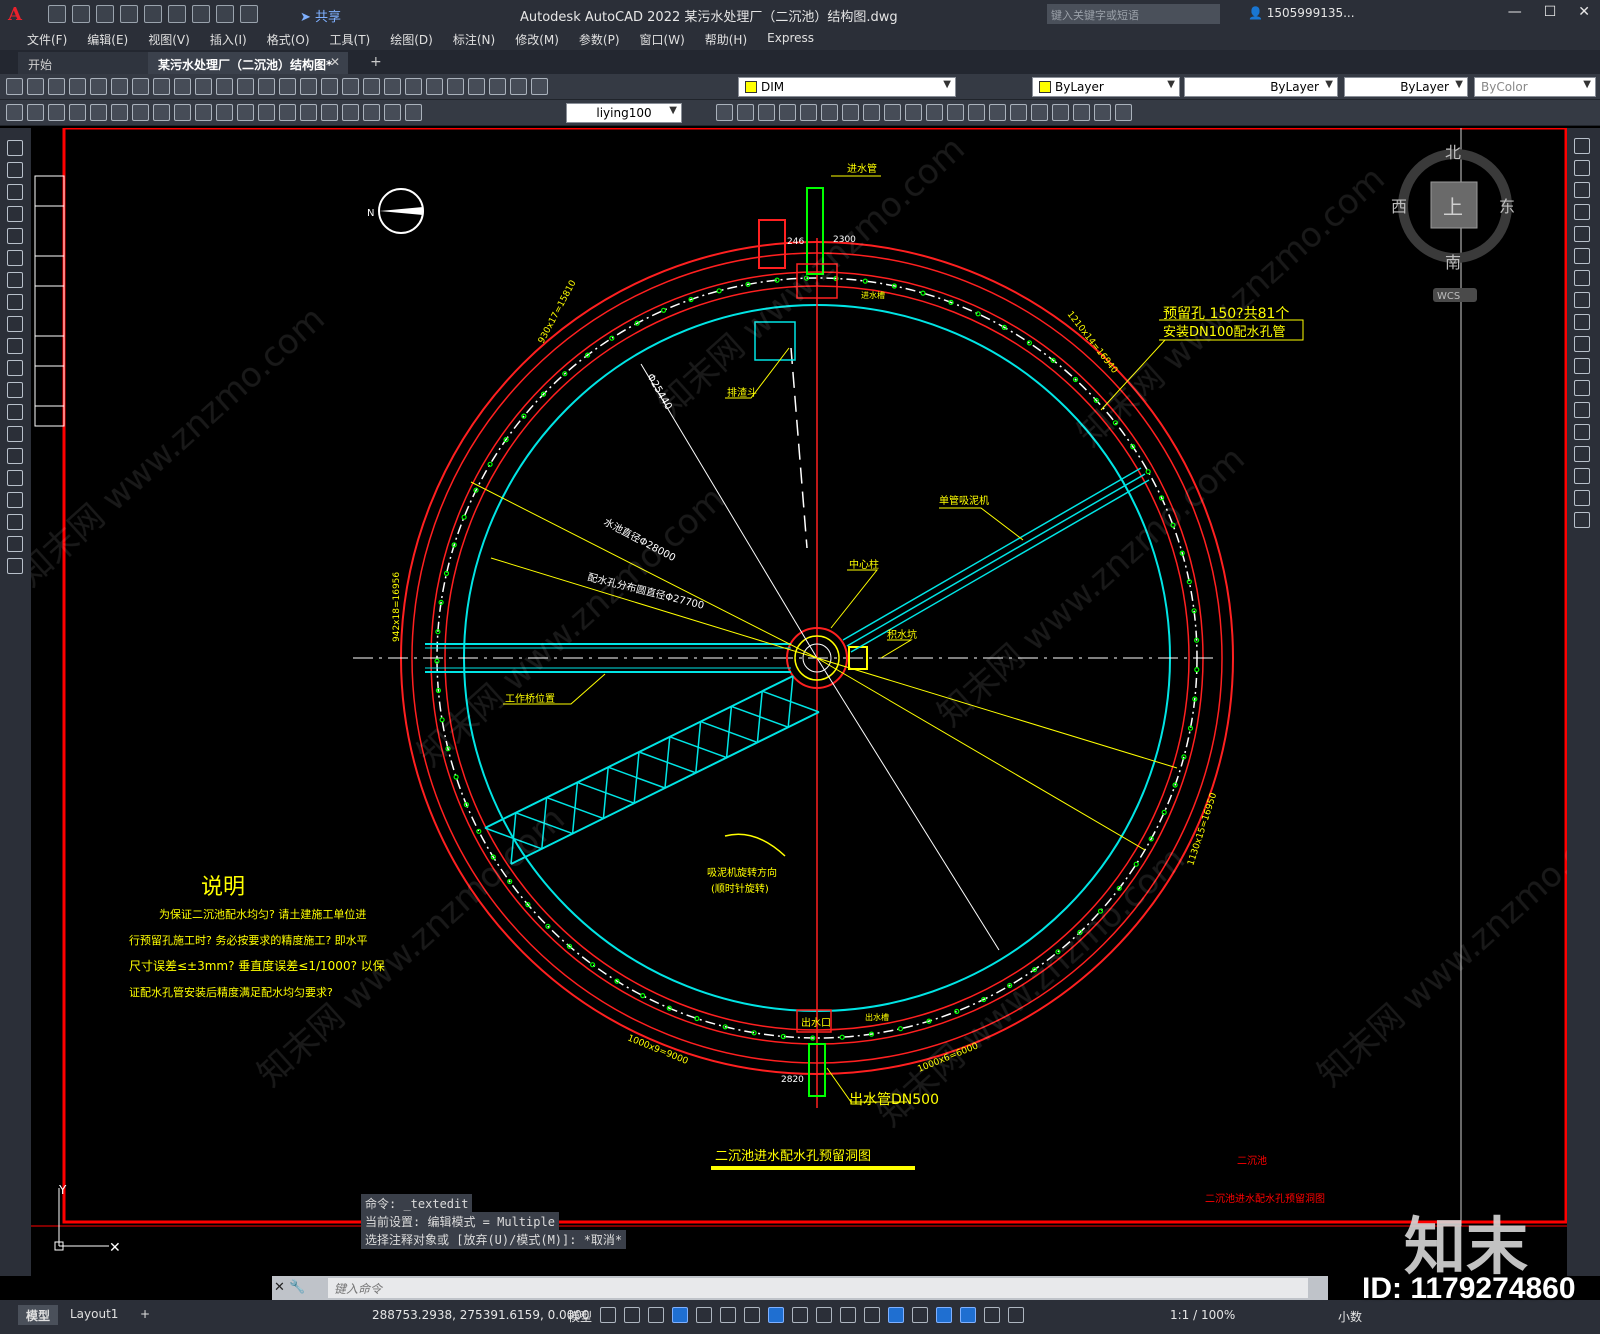 The height and width of the screenshot is (1334, 1600). What do you see at coordinates (287, 112) in the screenshot?
I see `tolerance-icon` at bounding box center [287, 112].